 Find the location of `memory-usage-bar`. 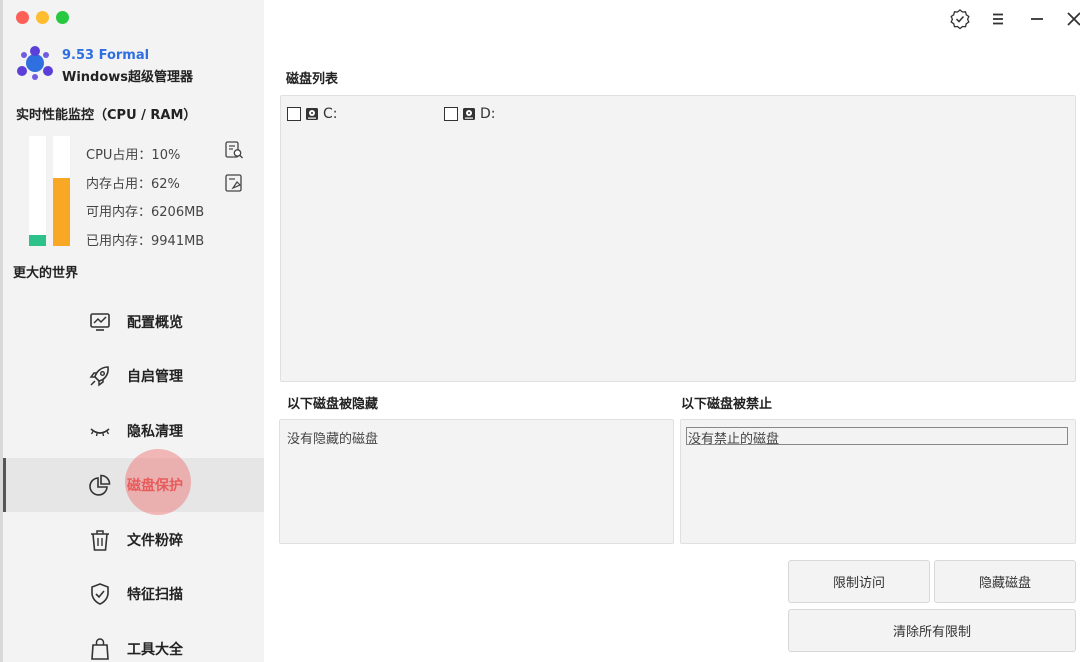

memory-usage-bar is located at coordinates (61, 191).